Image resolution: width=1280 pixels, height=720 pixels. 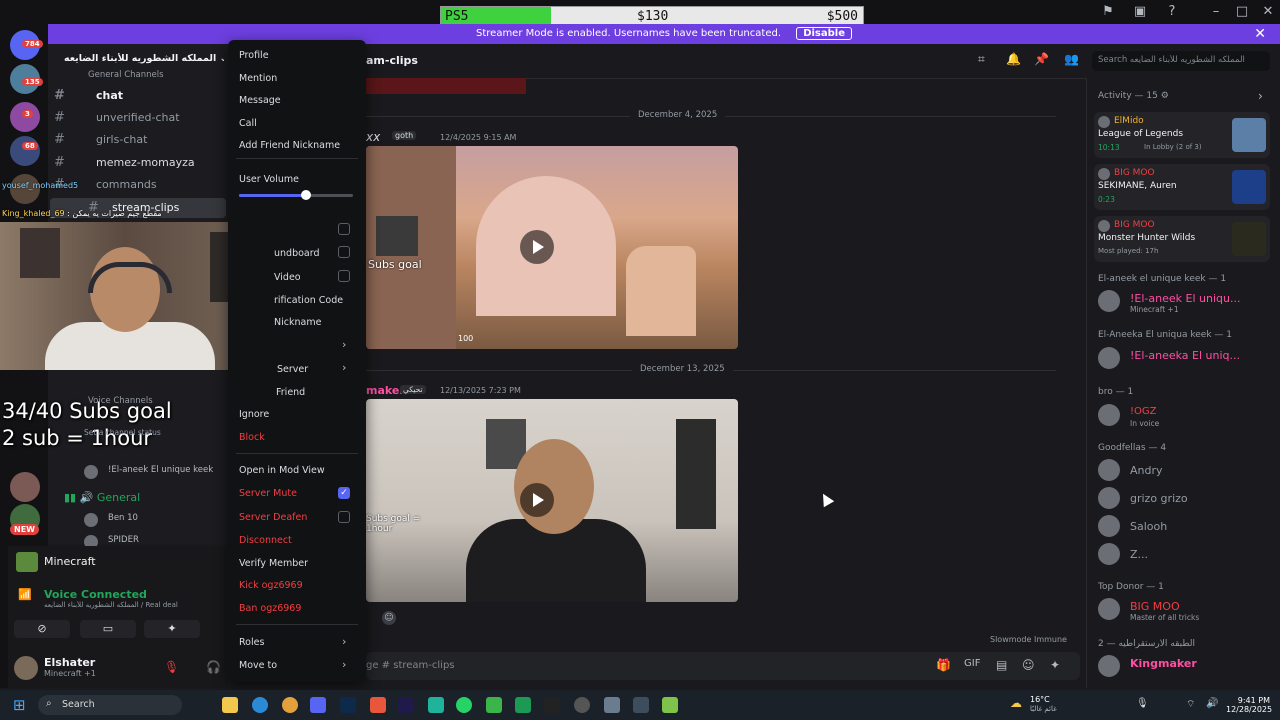 I want to click on chrome-icon, so click(x=290, y=705).